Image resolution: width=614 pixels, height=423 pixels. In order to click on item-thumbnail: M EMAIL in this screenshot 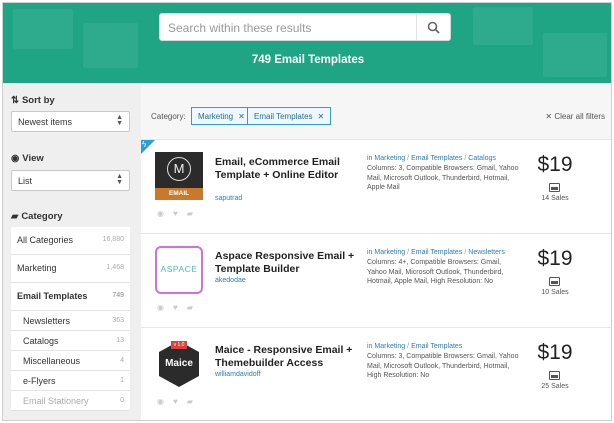, I will do `click(179, 176)`.